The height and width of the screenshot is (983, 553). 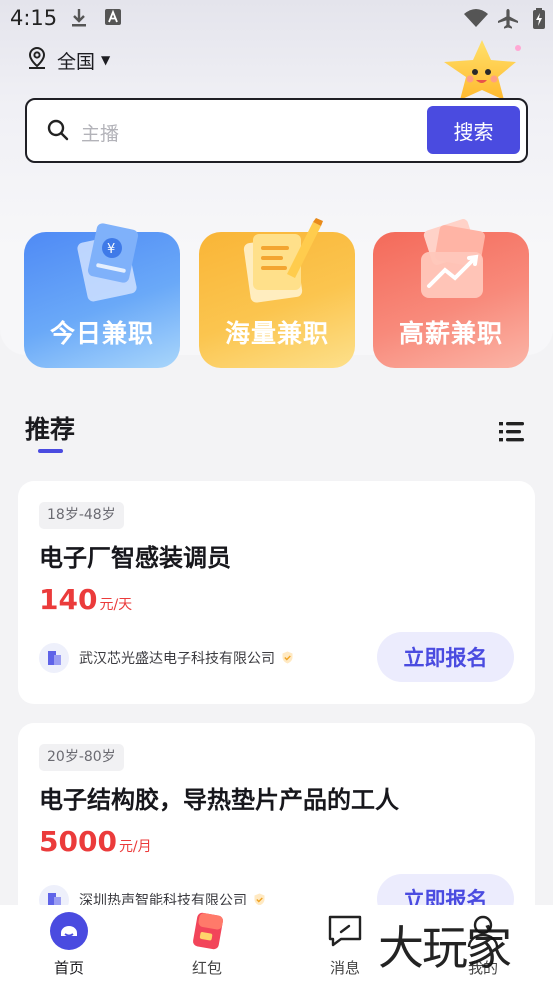 I want to click on notepad-pen-illustration, so click(x=277, y=262).